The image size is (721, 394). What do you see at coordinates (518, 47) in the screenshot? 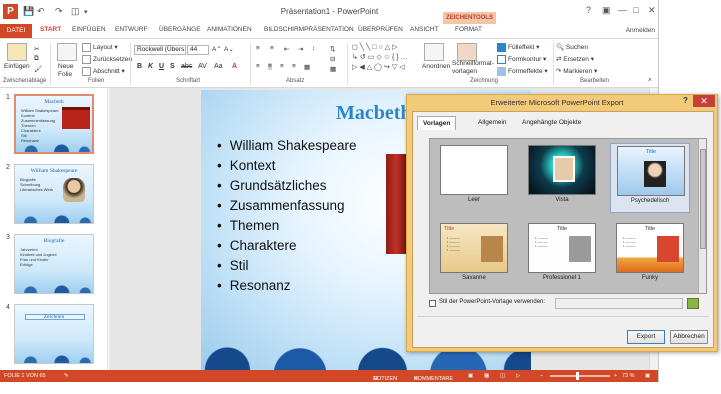
I see `shape-fill-button: Fülleffekt ▾` at bounding box center [518, 47].